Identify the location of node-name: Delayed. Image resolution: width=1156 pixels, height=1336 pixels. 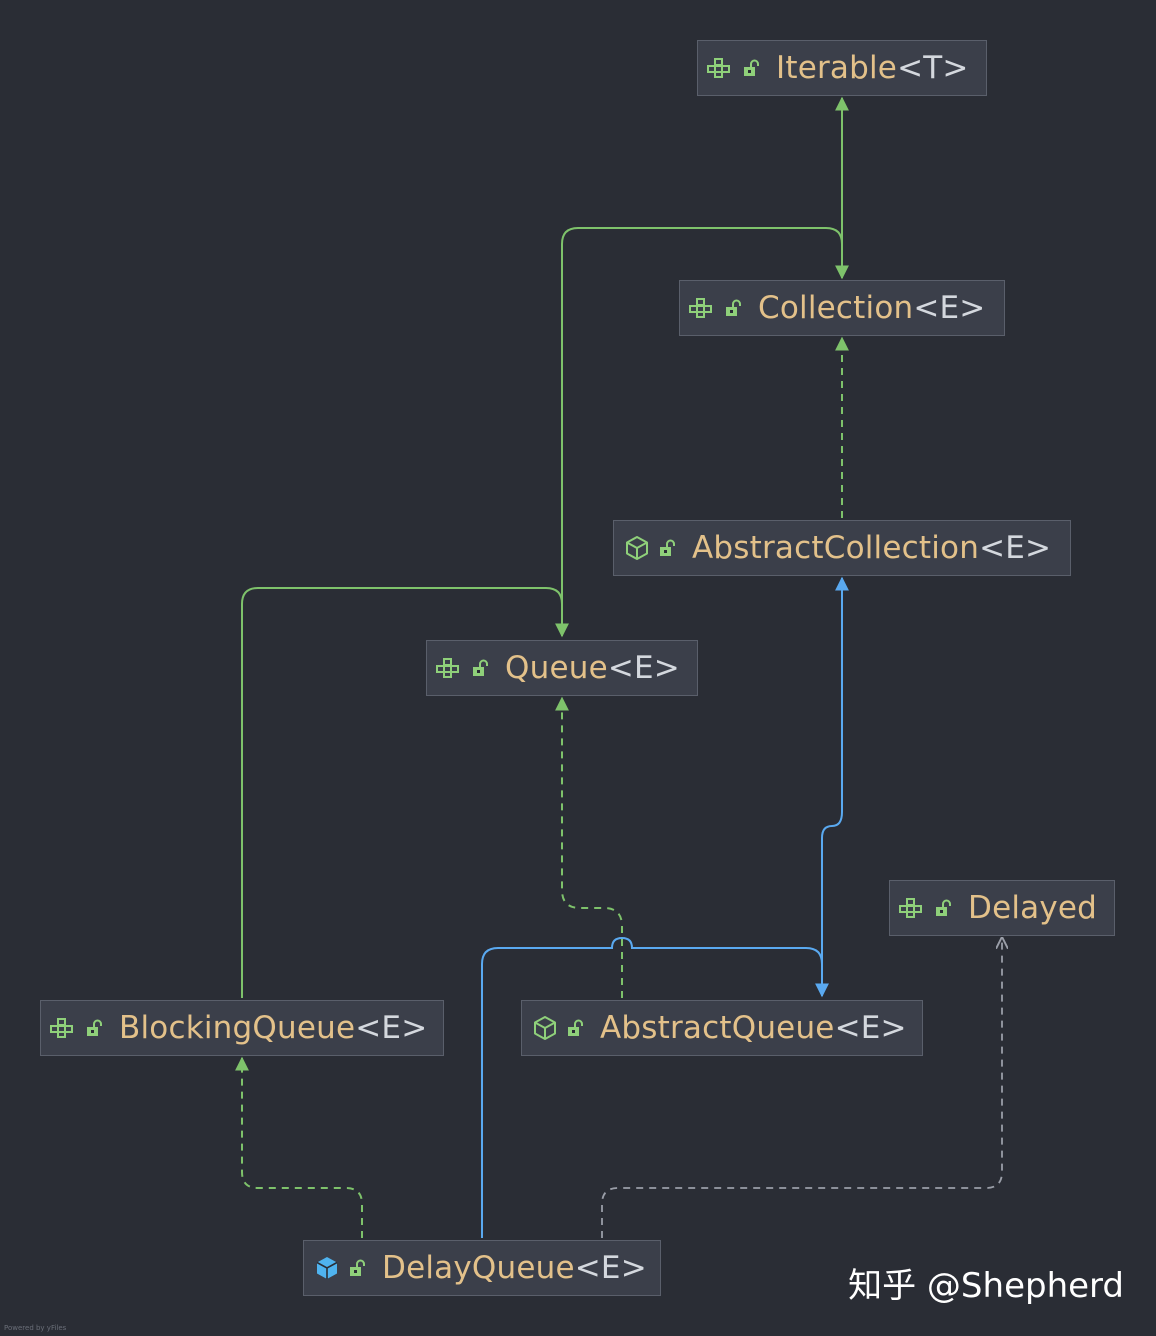
(1033, 908).